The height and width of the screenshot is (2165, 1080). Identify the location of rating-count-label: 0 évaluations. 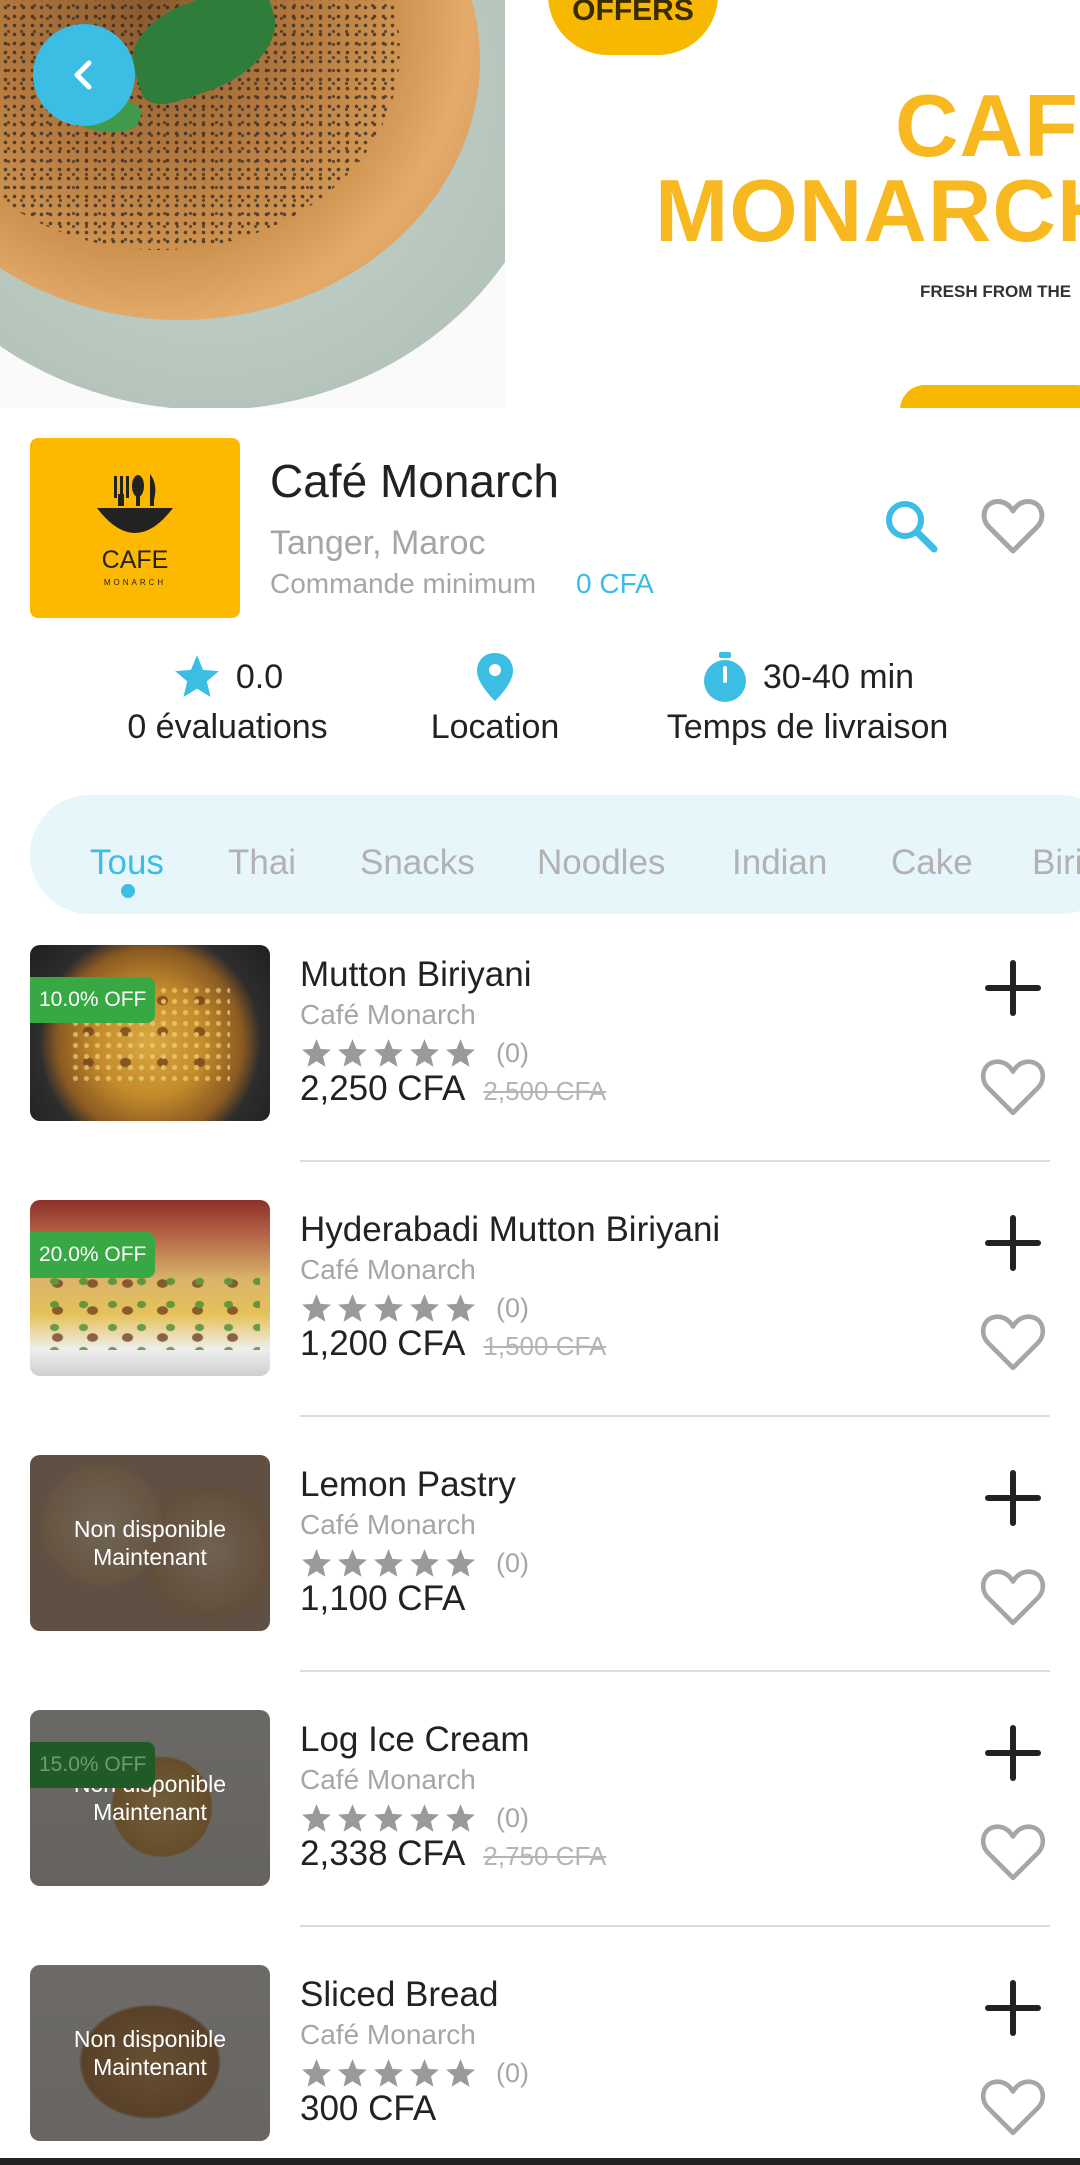
(227, 727).